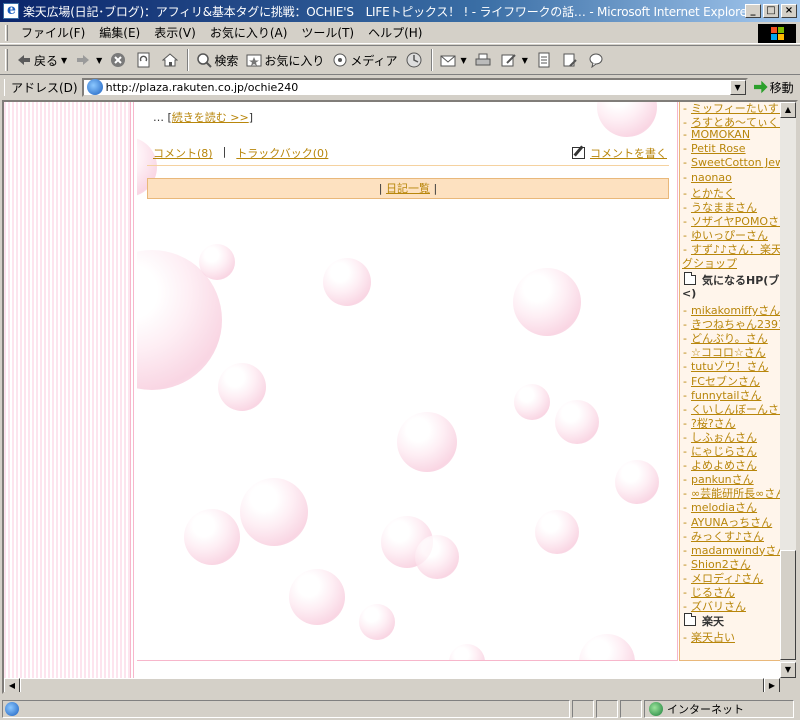  I want to click on history-button, so click(415, 60).